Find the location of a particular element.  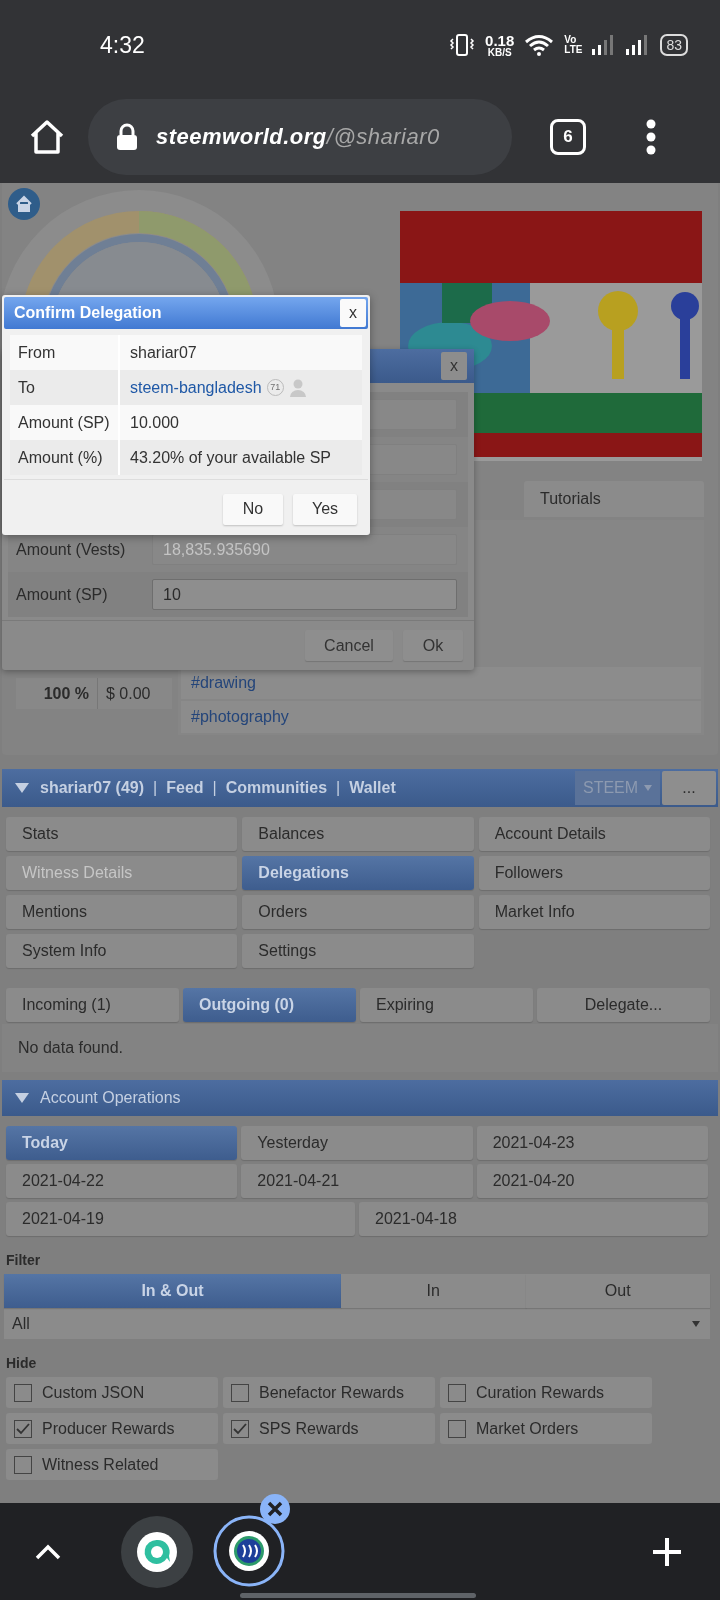

tab: Outgoing (0) is located at coordinates (269, 1005).